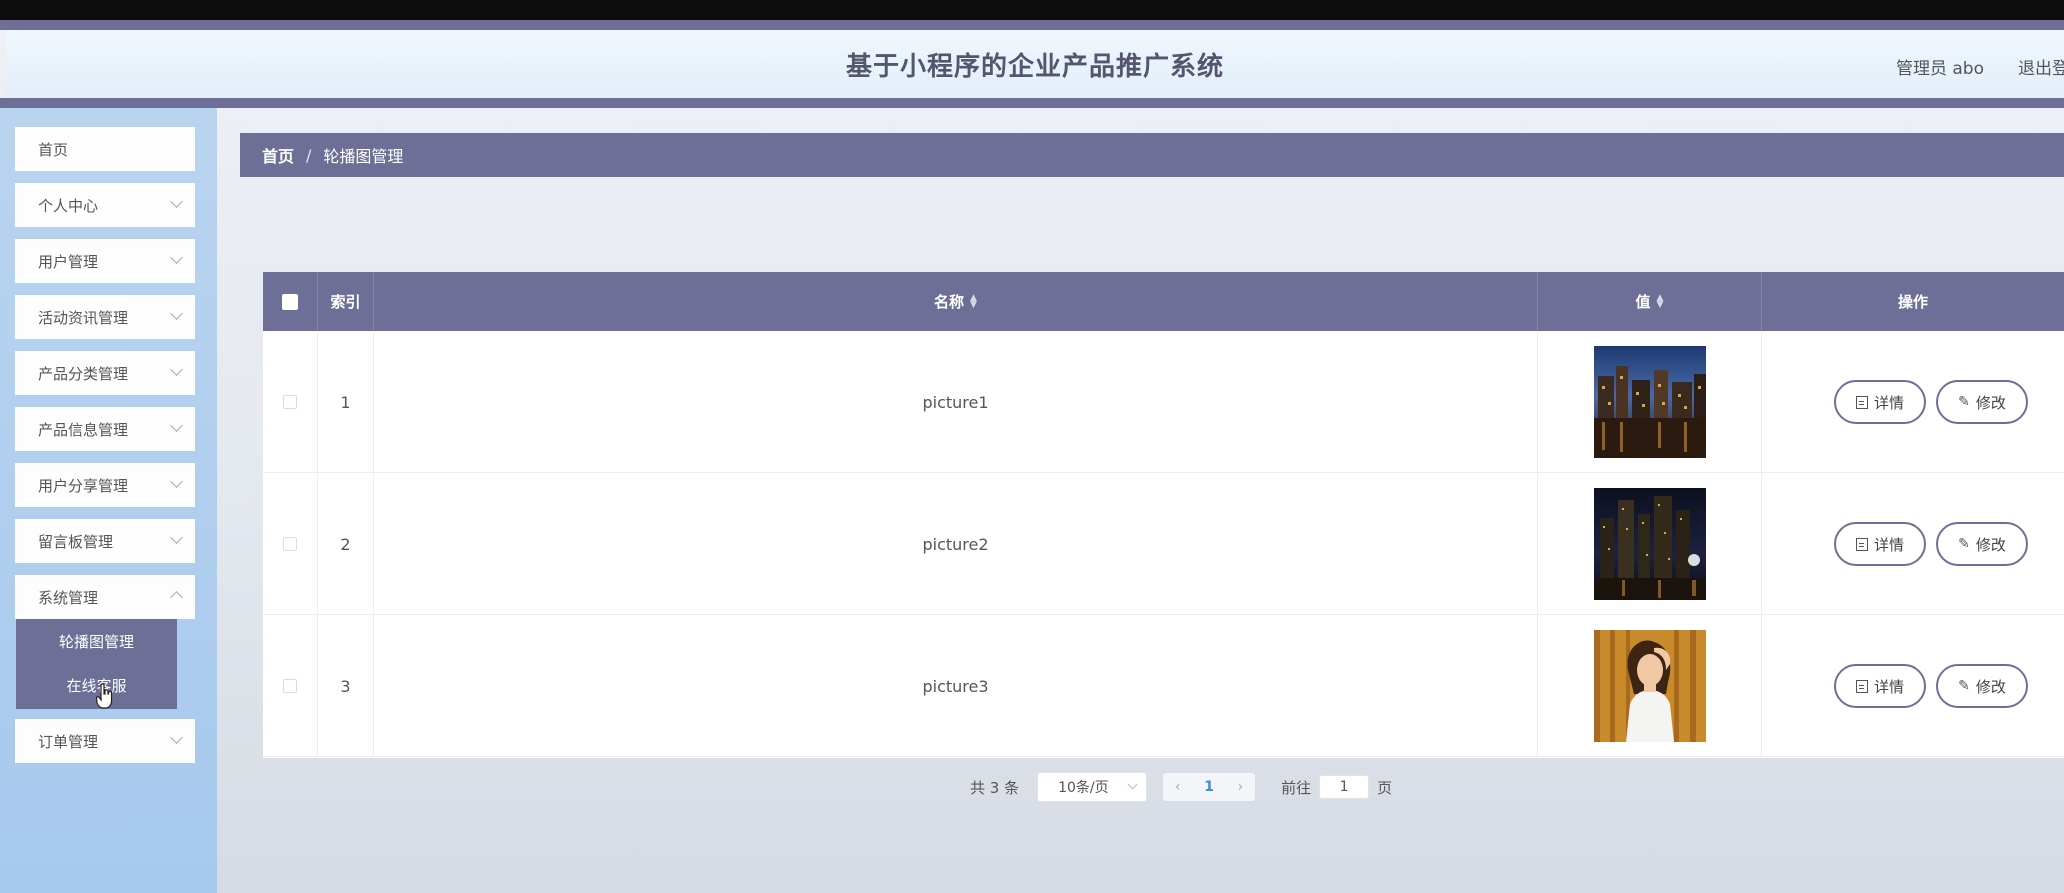  Describe the element at coordinates (1178, 787) in the screenshot. I see `prev-page-icon: ‹` at that location.